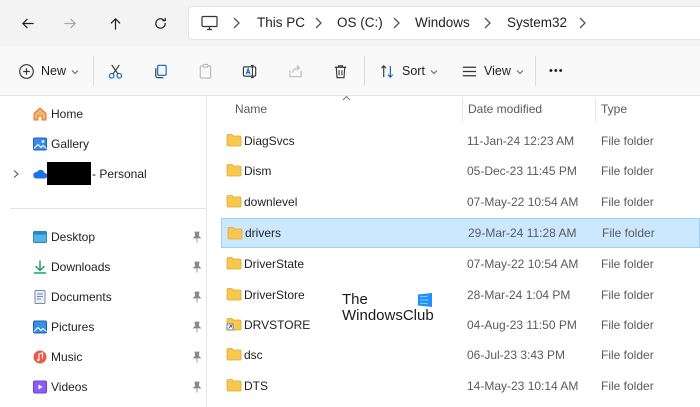 The width and height of the screenshot is (700, 407). Describe the element at coordinates (115, 71) in the screenshot. I see `cut-button` at that location.